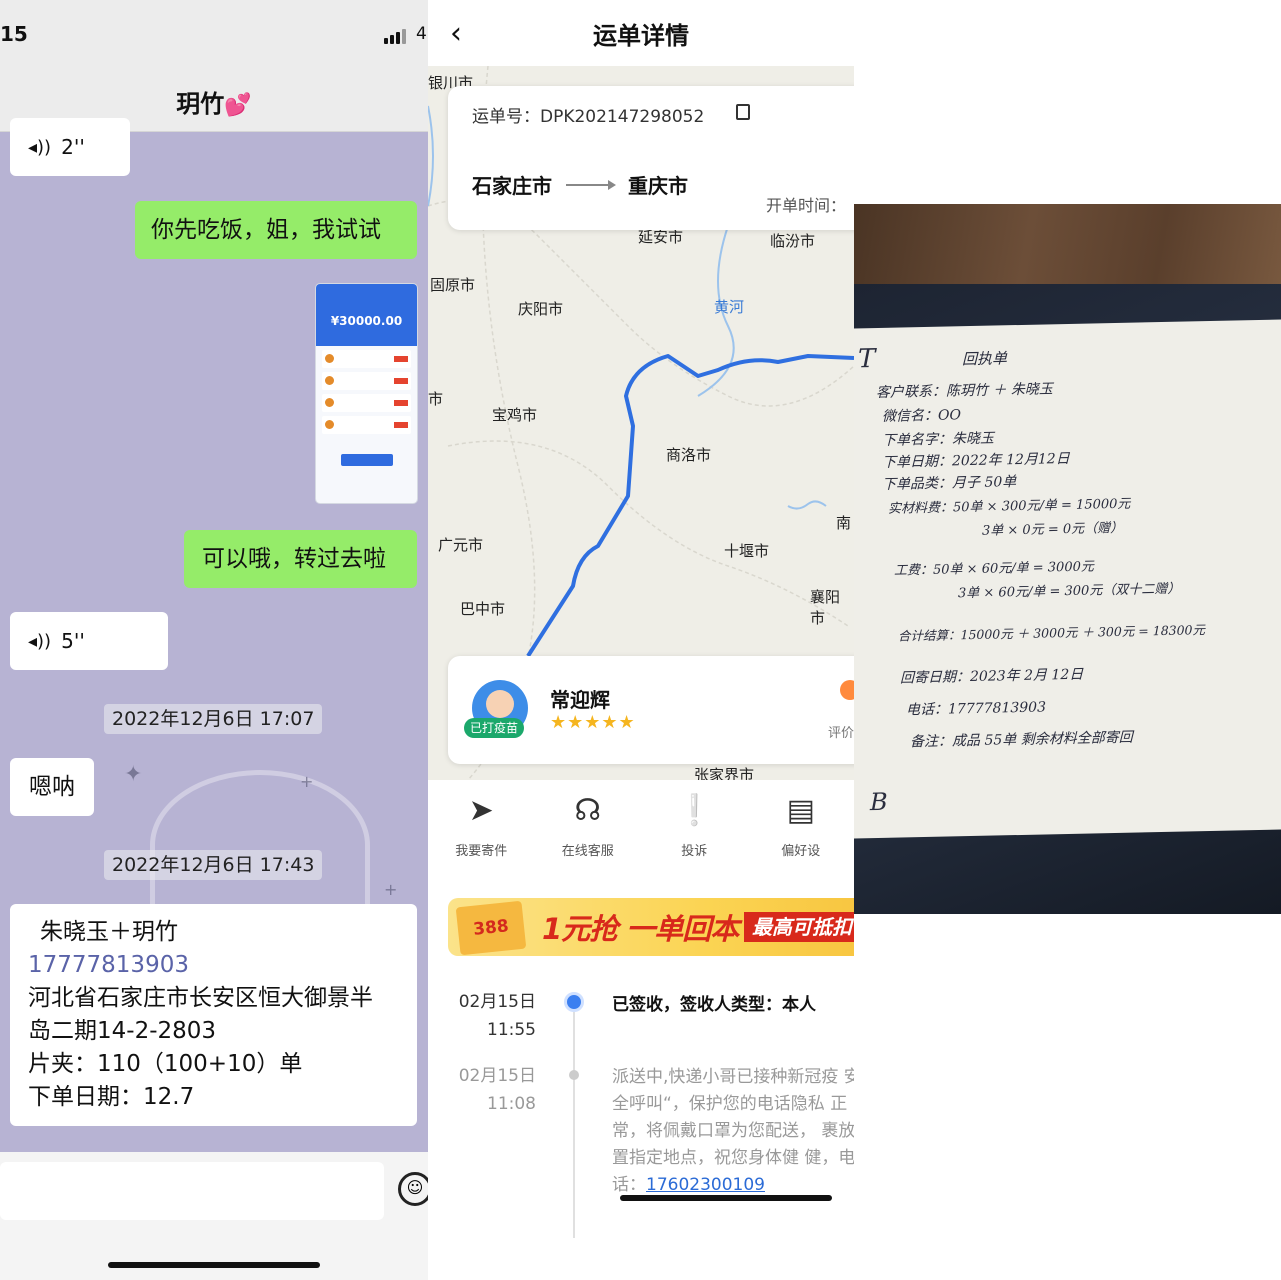 This screenshot has width=1281, height=1280. I want to click on status-bar: 15 4, so click(214, 35).